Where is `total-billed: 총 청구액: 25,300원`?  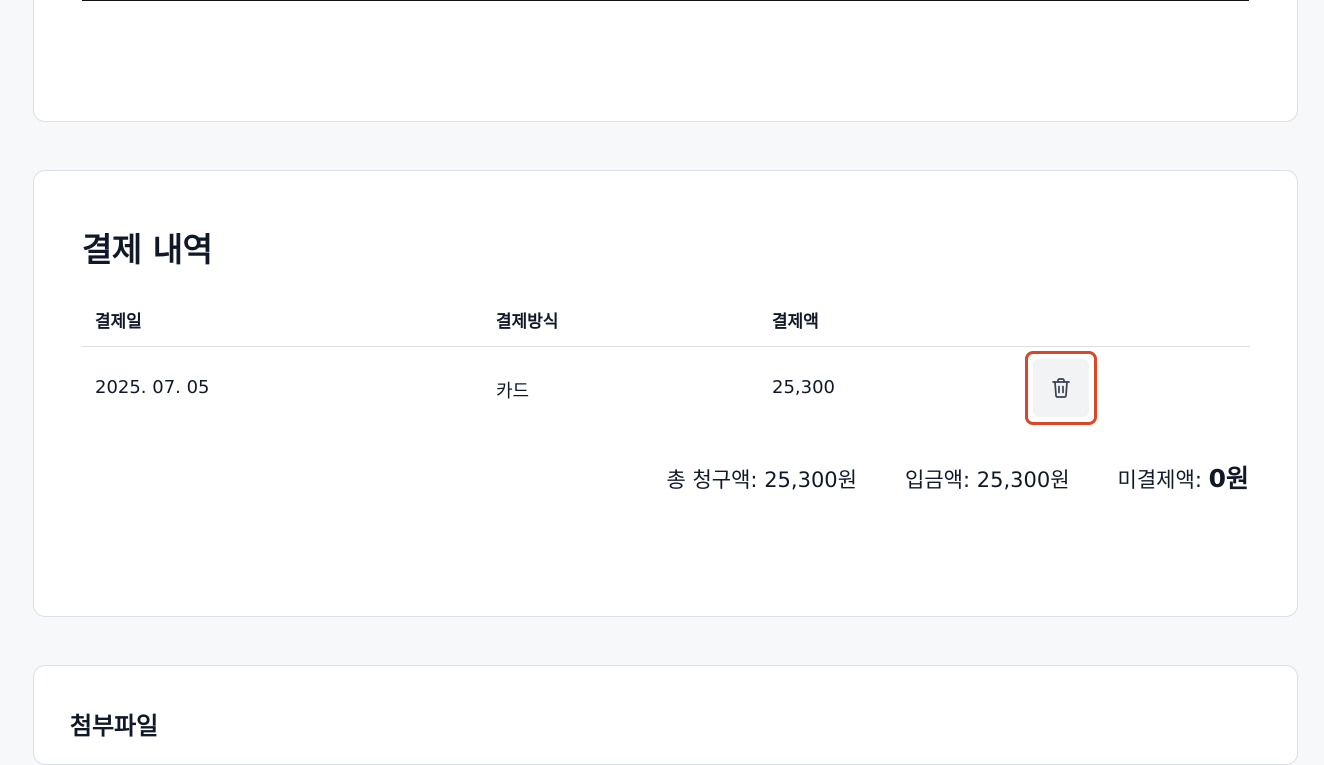 total-billed: 총 청구액: 25,300원 is located at coordinates (761, 480).